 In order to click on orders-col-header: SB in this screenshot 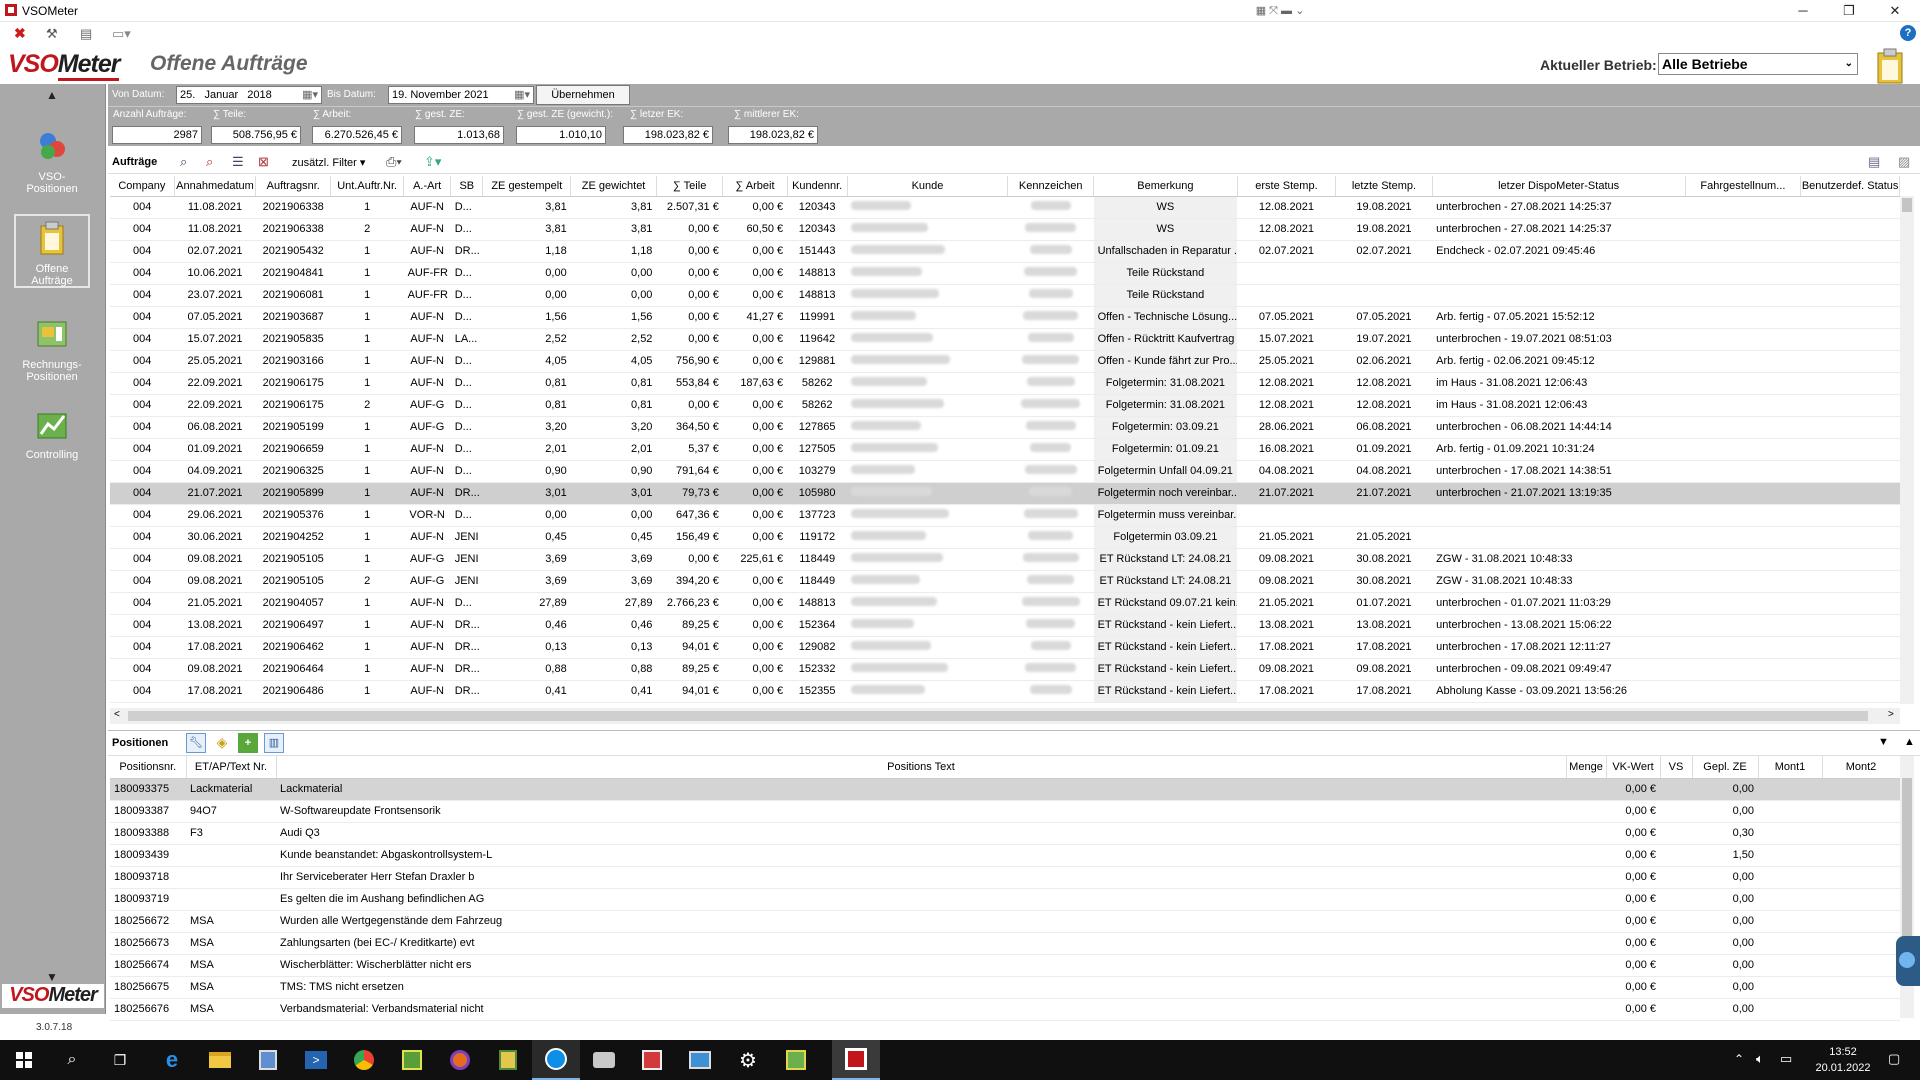, I will do `click(467, 186)`.